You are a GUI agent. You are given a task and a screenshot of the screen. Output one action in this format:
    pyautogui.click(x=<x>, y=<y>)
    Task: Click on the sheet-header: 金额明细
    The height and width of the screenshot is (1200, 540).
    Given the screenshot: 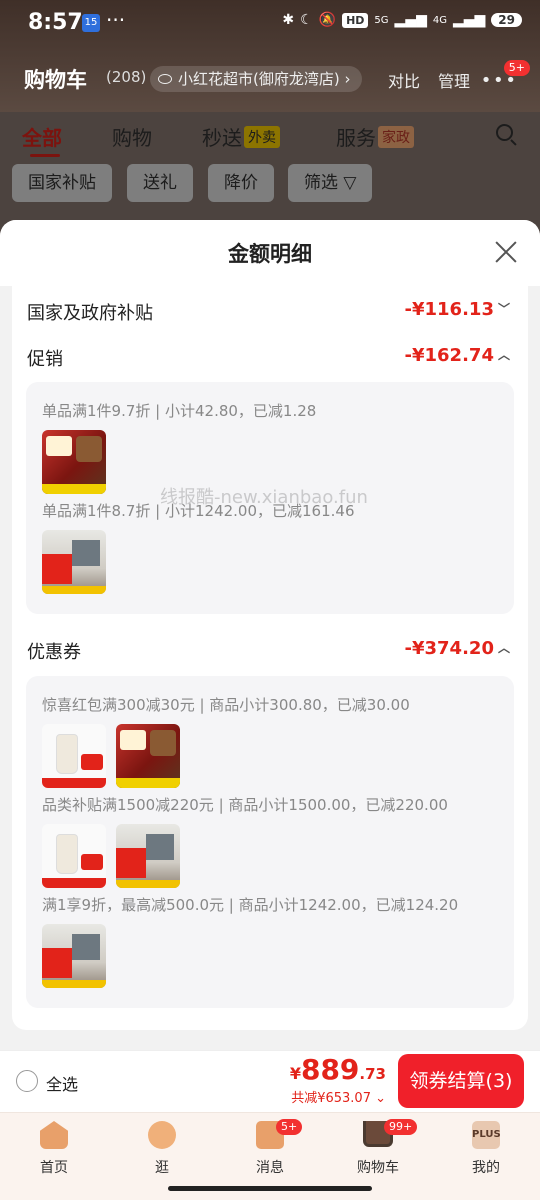 What is the action you would take?
    pyautogui.click(x=270, y=253)
    